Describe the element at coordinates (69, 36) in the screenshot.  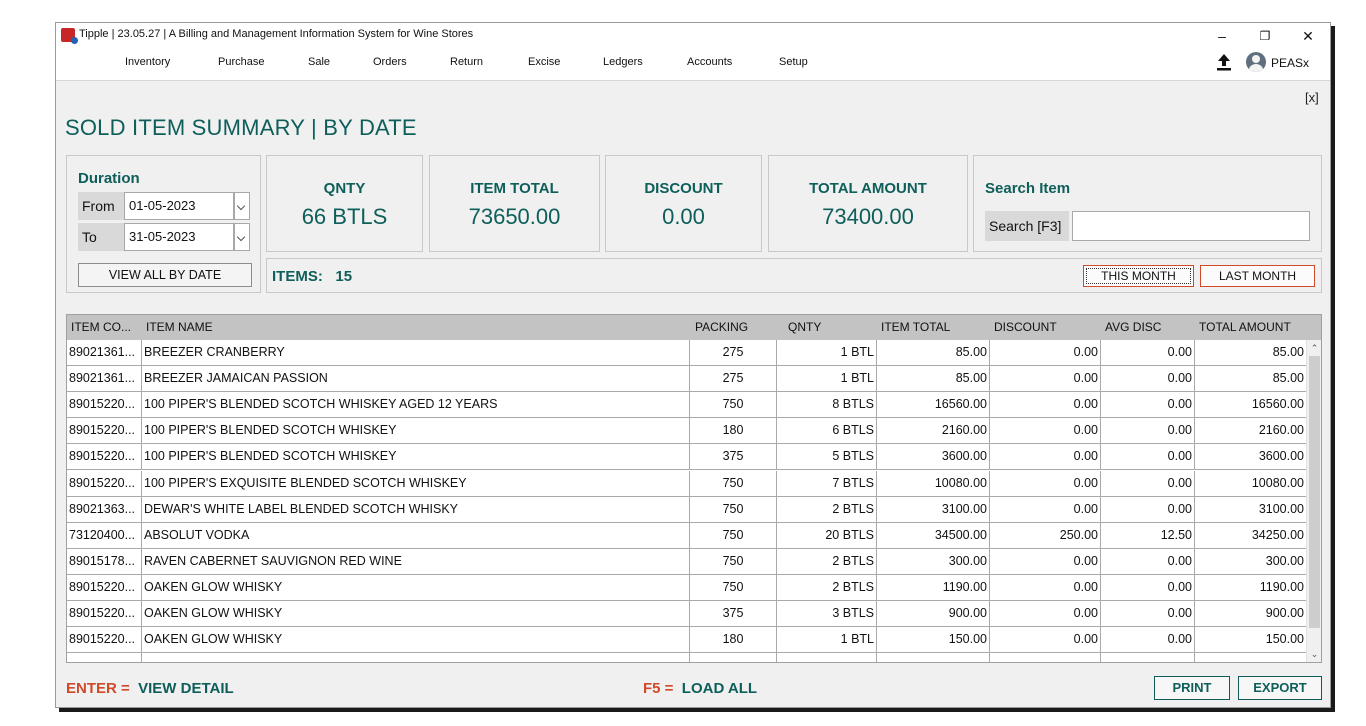
I see `app-logo-icon` at that location.